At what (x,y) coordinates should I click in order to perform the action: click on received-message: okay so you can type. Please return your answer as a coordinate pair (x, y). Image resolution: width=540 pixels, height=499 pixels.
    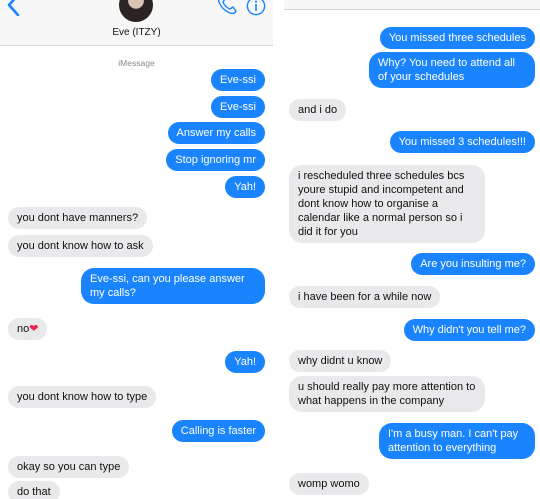
    Looking at the image, I should click on (69, 467).